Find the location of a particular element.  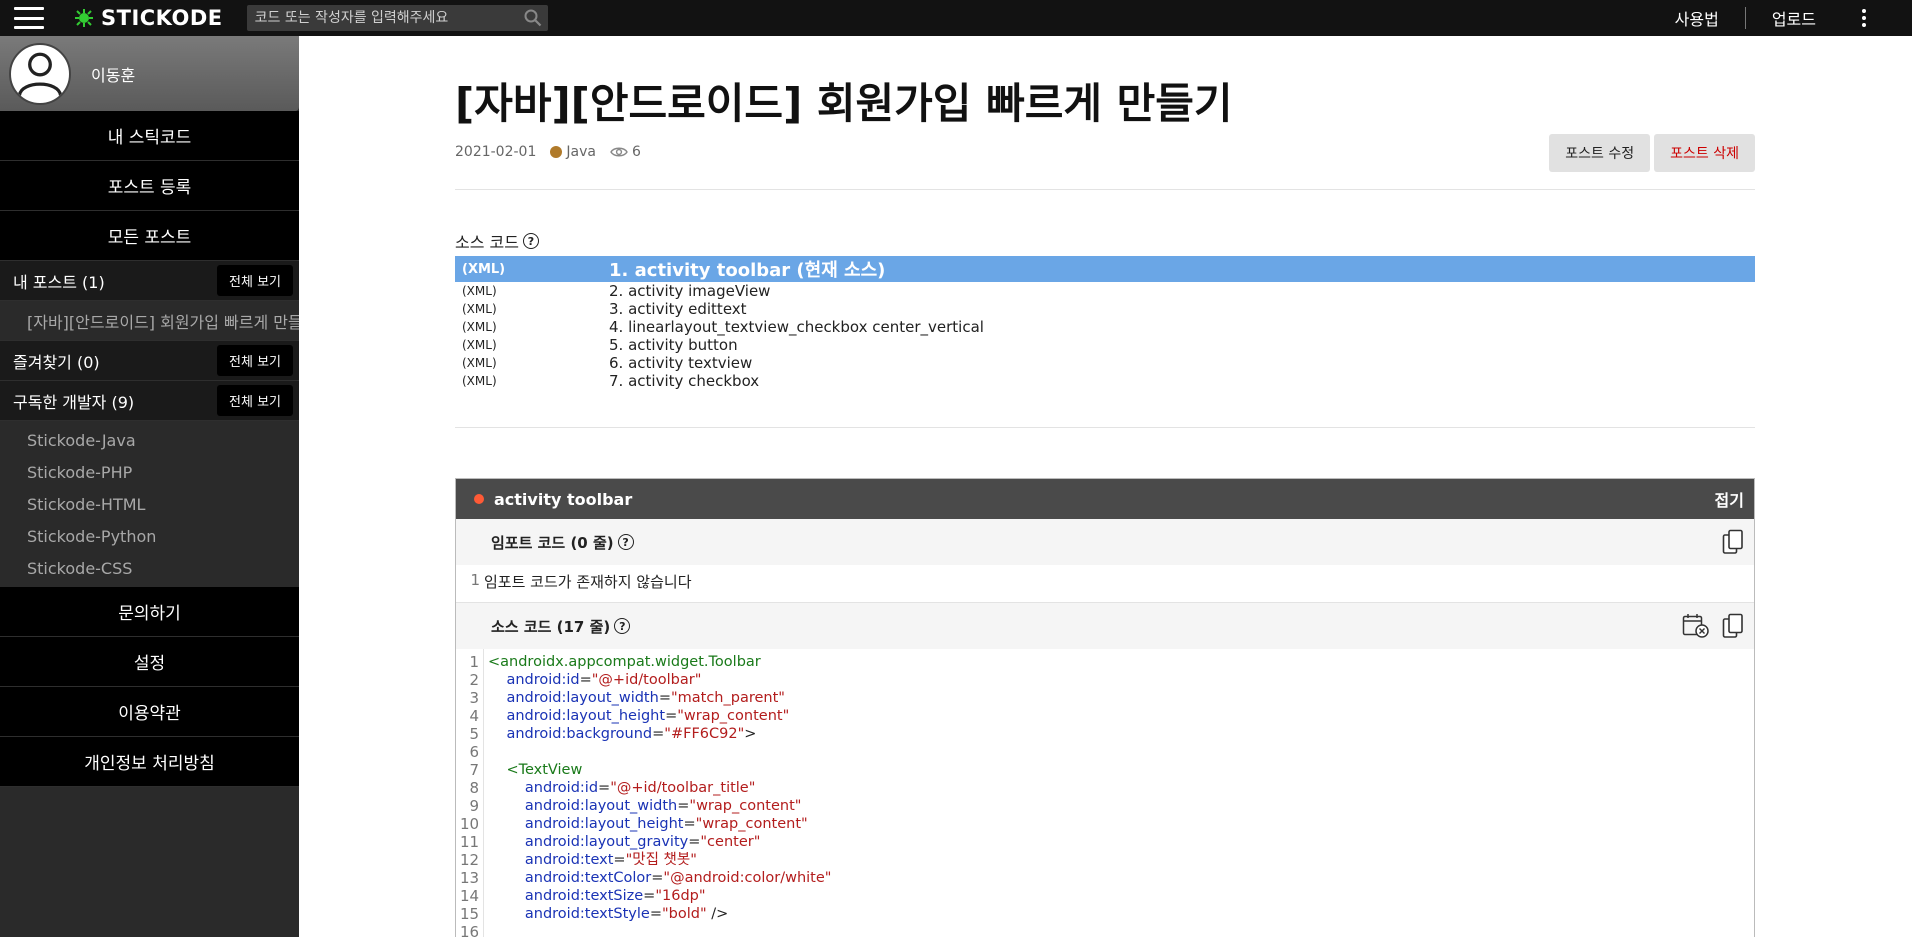

favorites-header: 즐겨찾기 (0) 전체 보기 is located at coordinates (149, 361).